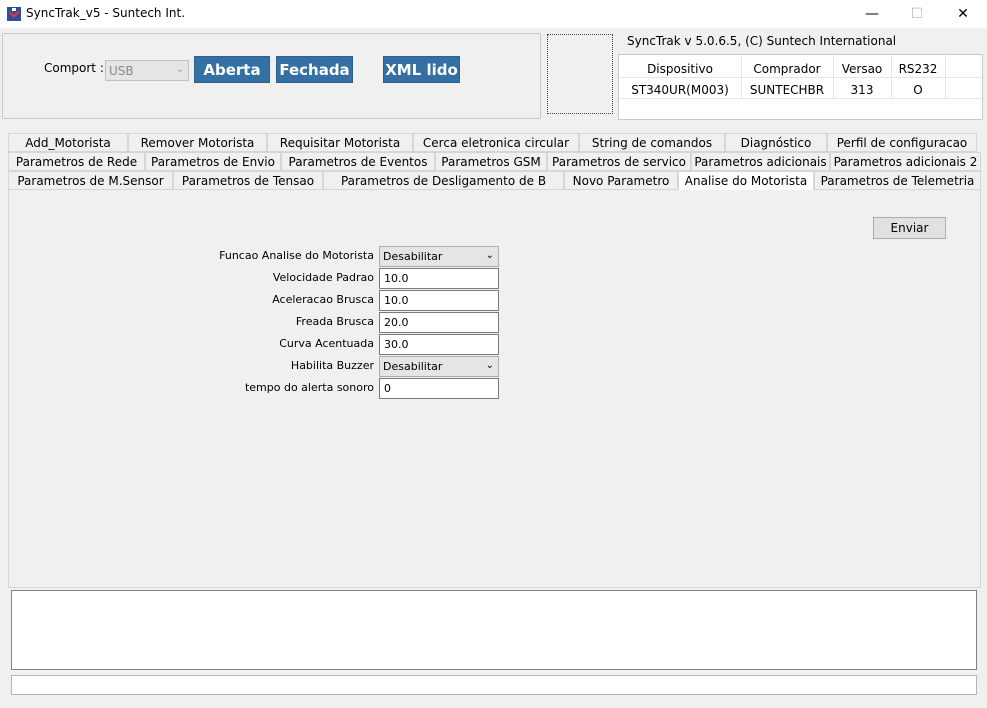 The image size is (987, 708). What do you see at coordinates (963, 14) in the screenshot?
I see `close-button: ✕` at bounding box center [963, 14].